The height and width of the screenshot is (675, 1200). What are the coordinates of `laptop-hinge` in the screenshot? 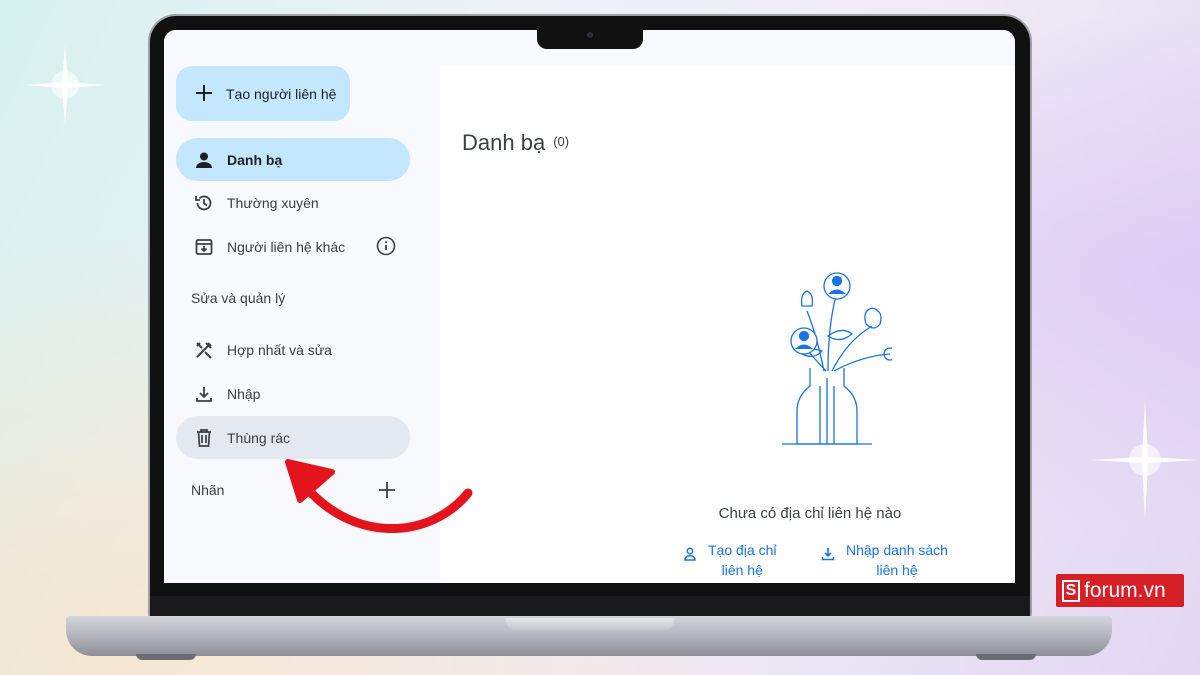 It's located at (590, 624).